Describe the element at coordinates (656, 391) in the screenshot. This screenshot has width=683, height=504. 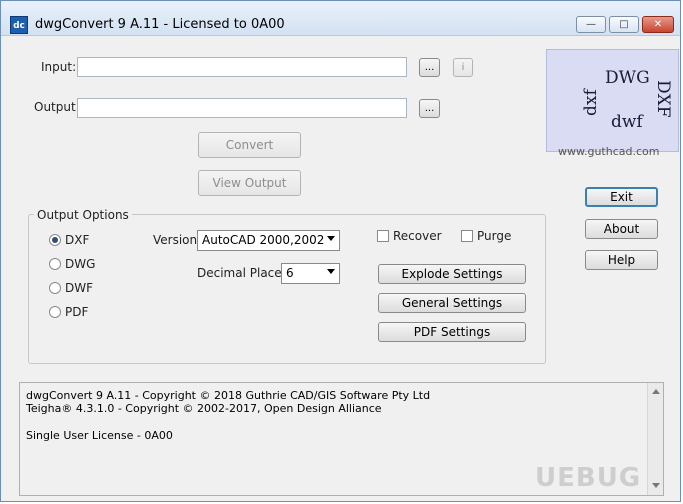
I see `scroll-up-icon` at that location.